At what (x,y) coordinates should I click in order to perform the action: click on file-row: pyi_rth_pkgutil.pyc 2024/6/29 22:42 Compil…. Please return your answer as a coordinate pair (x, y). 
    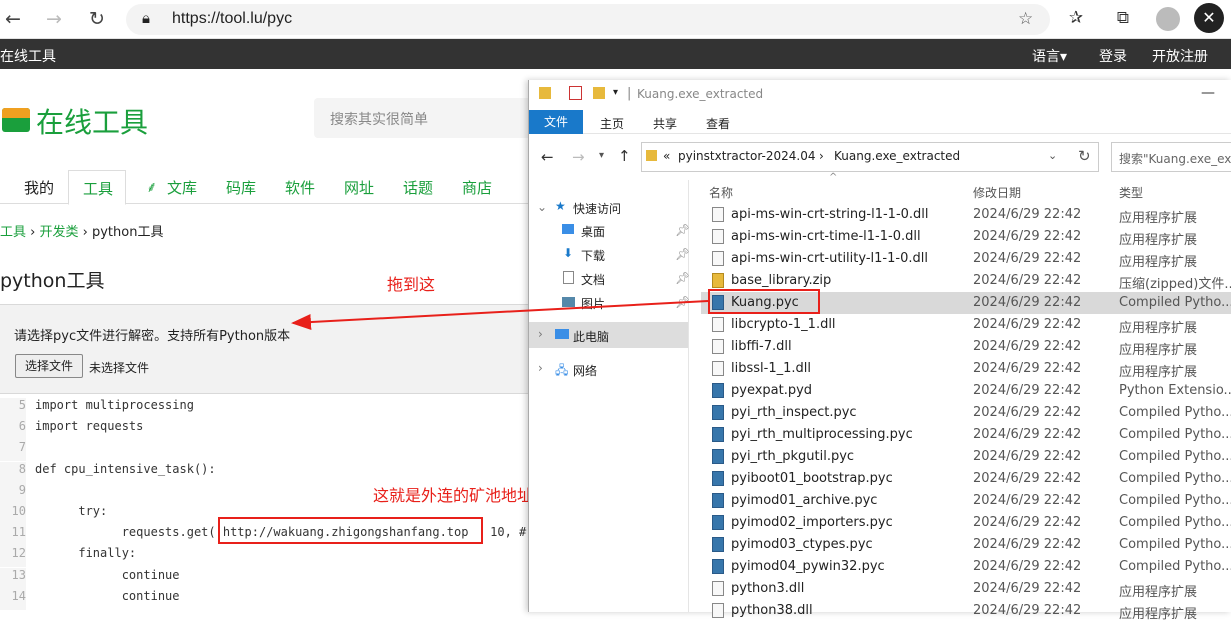
    Looking at the image, I should click on (966, 457).